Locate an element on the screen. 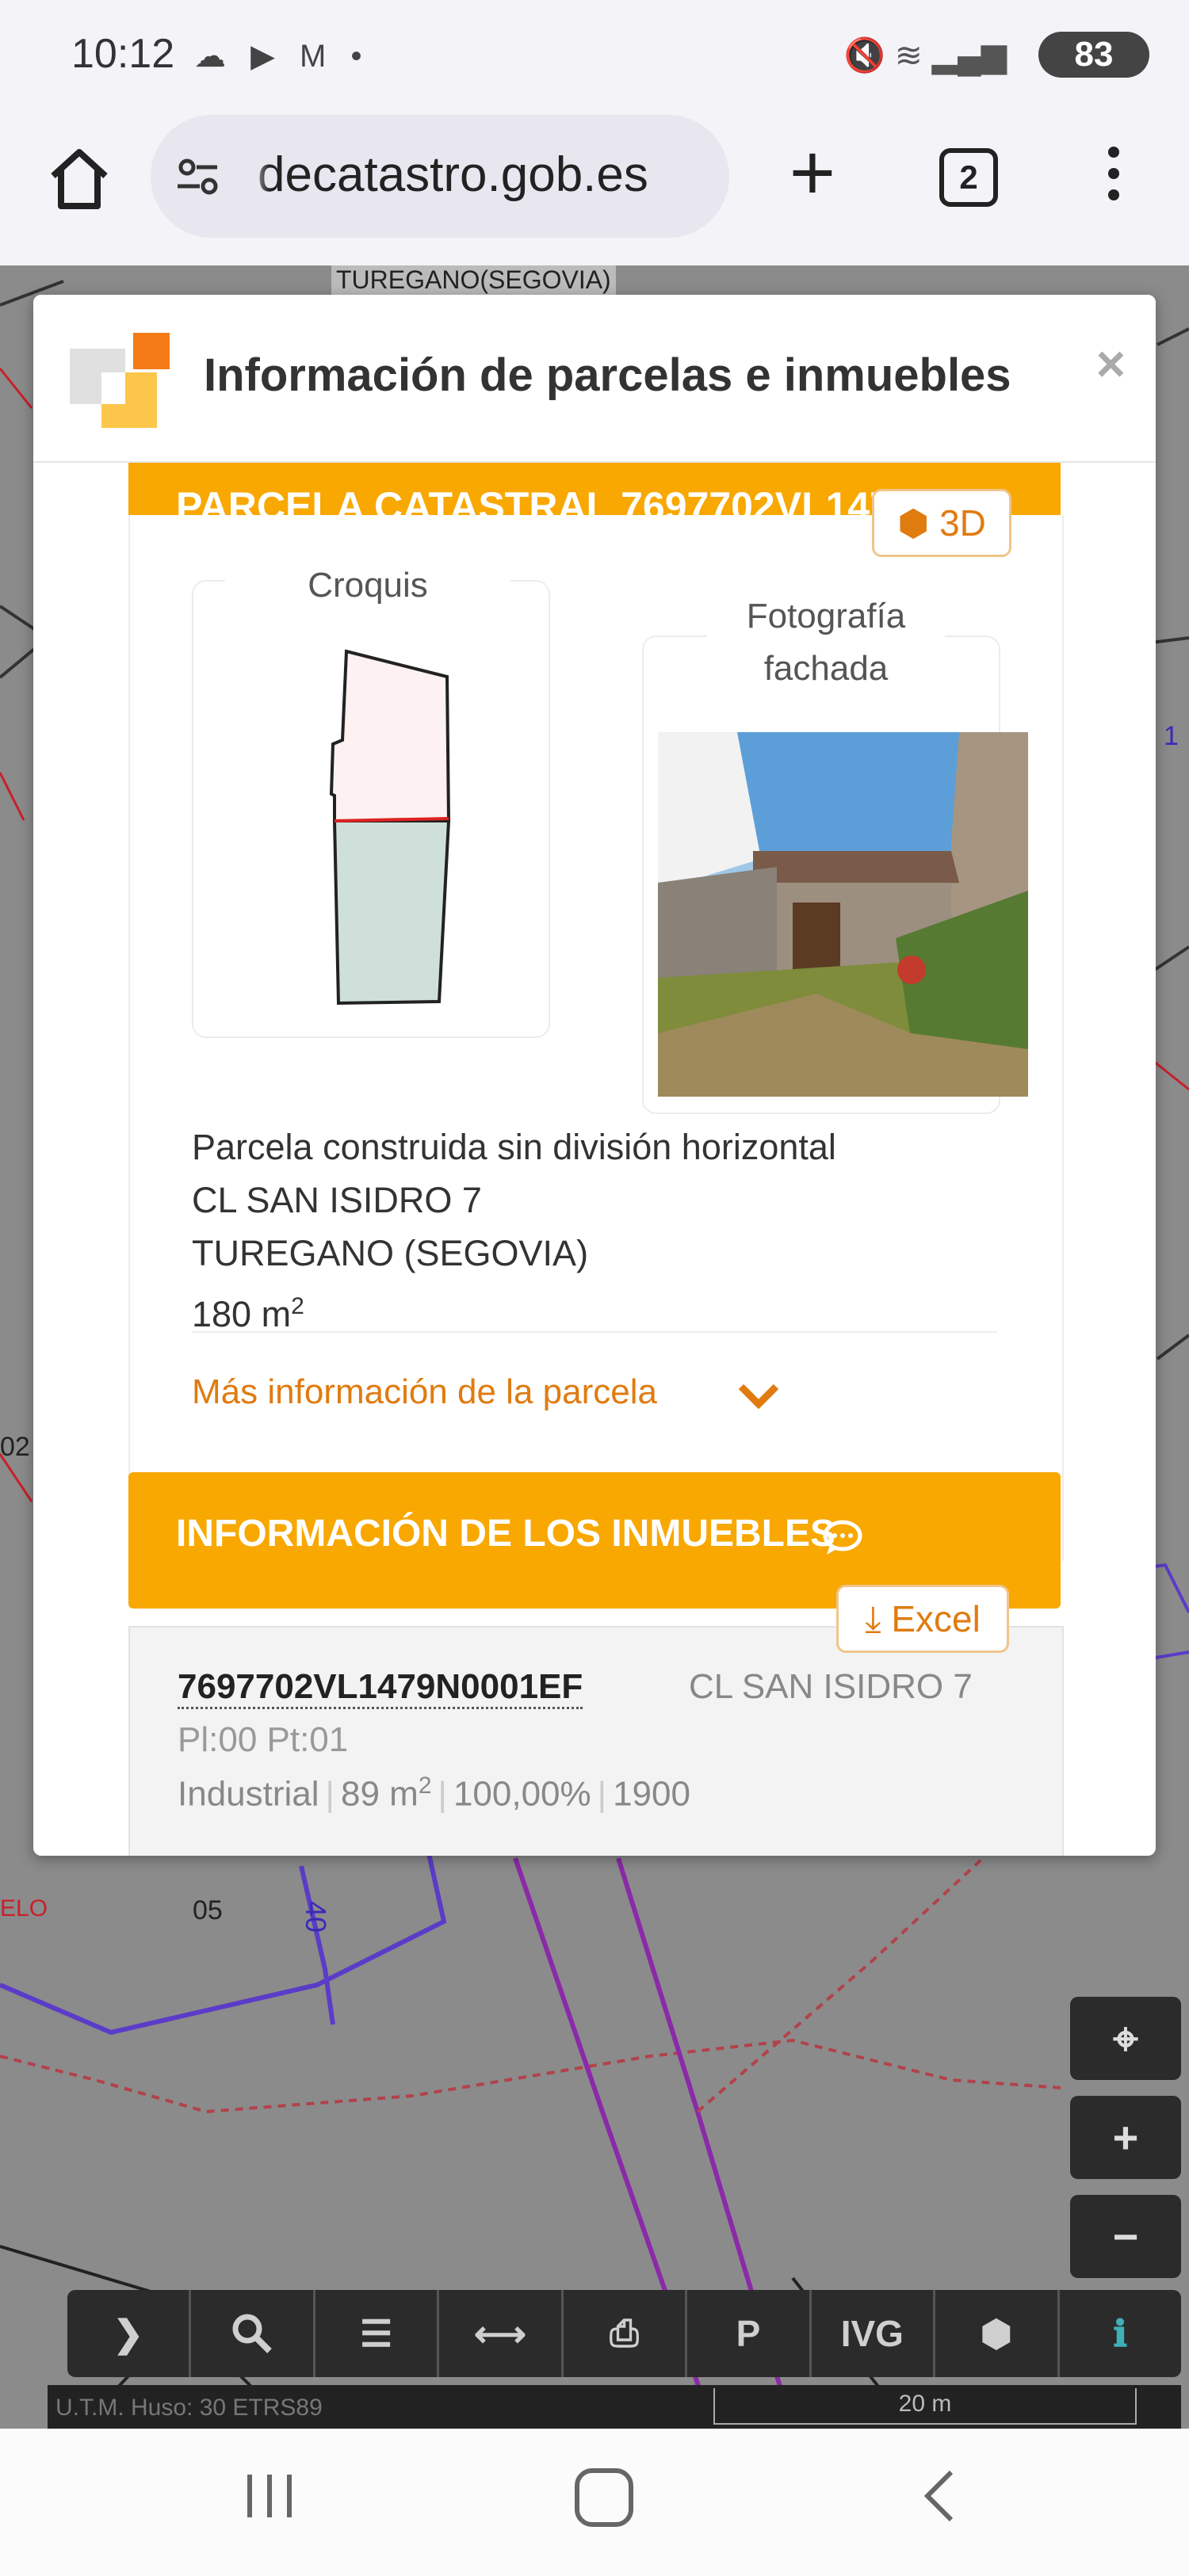 Image resolution: width=1189 pixels, height=2576 pixels. chevron-right-icon: ❯ is located at coordinates (128, 2333).